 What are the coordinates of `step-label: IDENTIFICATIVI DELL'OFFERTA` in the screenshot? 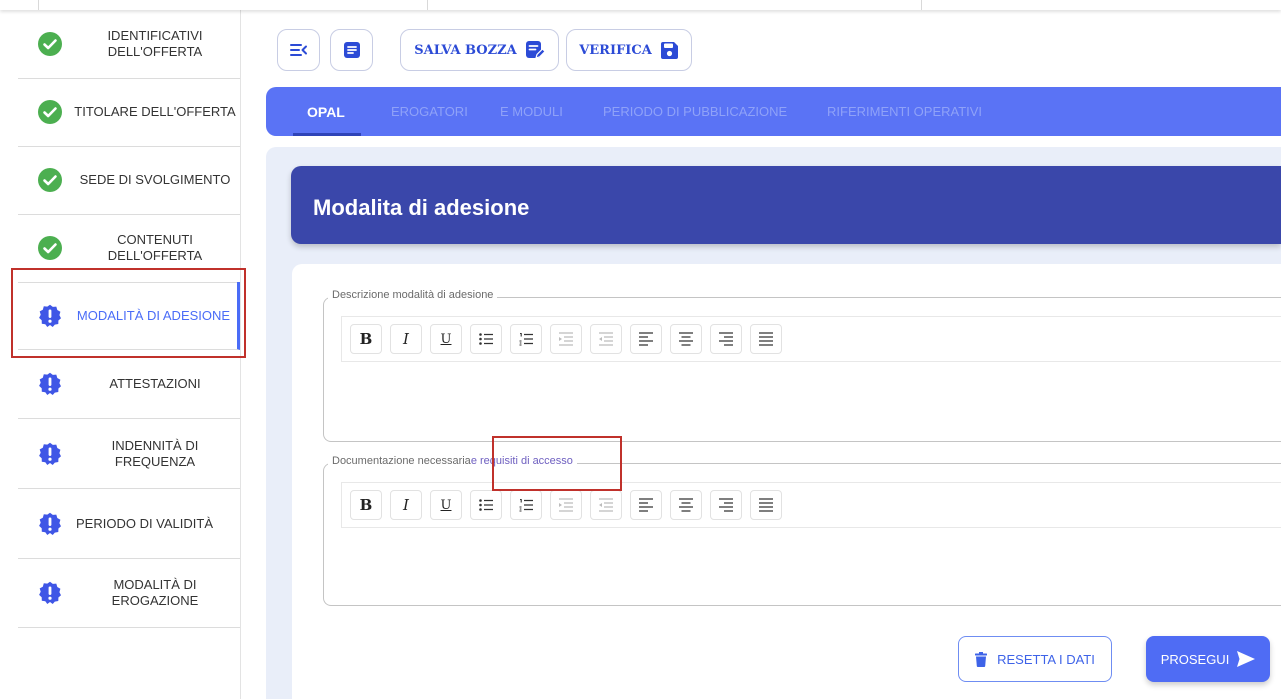 It's located at (155, 43).